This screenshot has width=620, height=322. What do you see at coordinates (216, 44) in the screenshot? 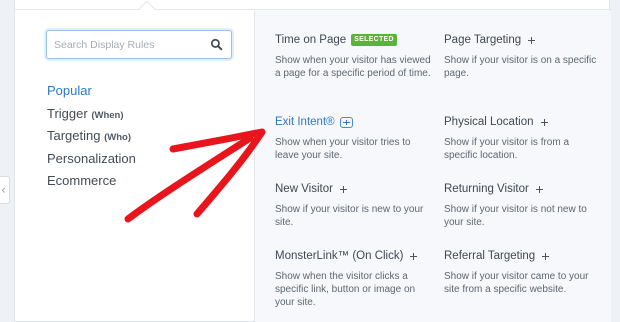
I see `search-icon` at bounding box center [216, 44].